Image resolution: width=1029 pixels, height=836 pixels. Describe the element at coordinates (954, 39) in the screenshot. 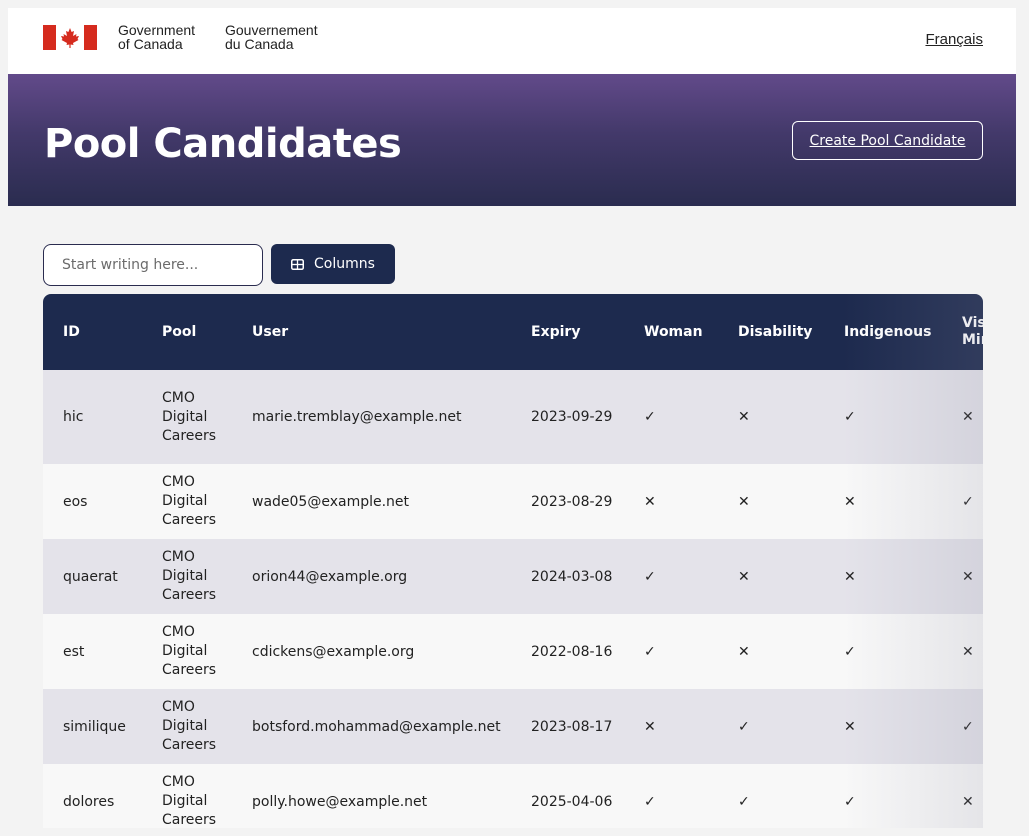

I see `language-toggle-link: Français` at that location.